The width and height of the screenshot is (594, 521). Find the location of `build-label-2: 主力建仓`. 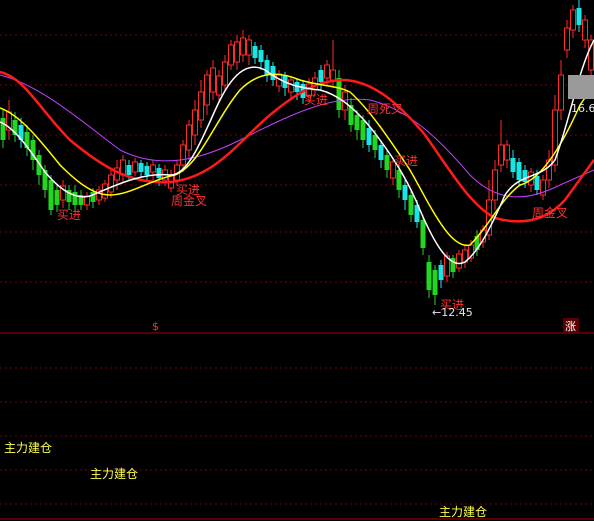

build-label-2: 主力建仓 is located at coordinates (114, 474).